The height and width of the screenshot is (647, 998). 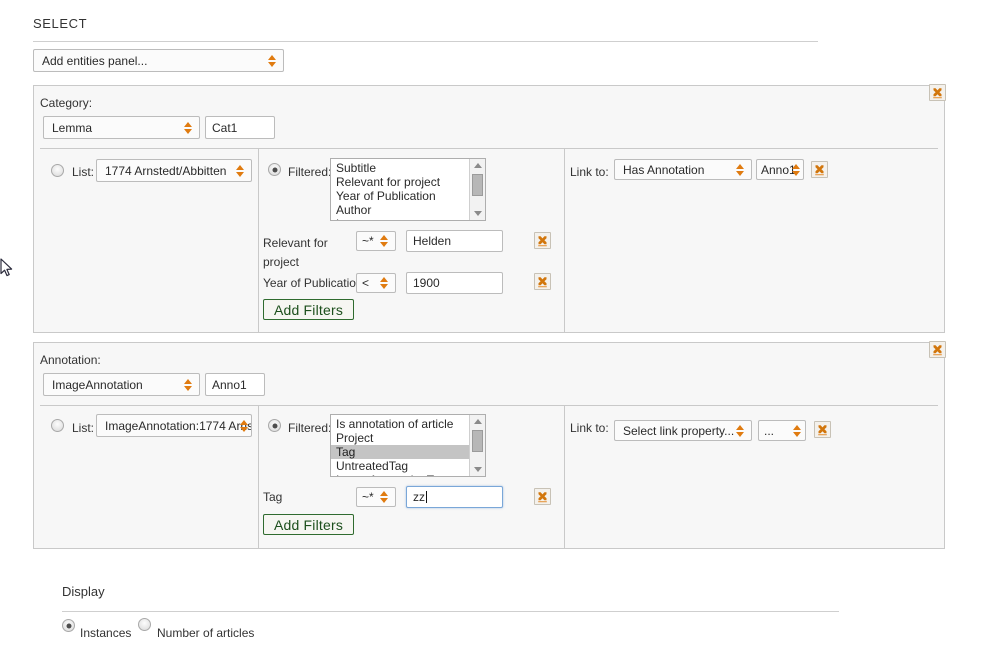 I want to click on display-section-divider, so click(x=450, y=611).